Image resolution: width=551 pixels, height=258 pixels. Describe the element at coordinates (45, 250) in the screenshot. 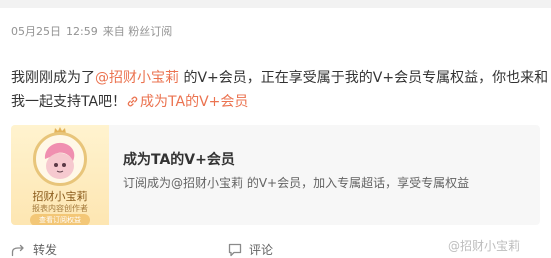

I see `repost-label: 转发` at that location.